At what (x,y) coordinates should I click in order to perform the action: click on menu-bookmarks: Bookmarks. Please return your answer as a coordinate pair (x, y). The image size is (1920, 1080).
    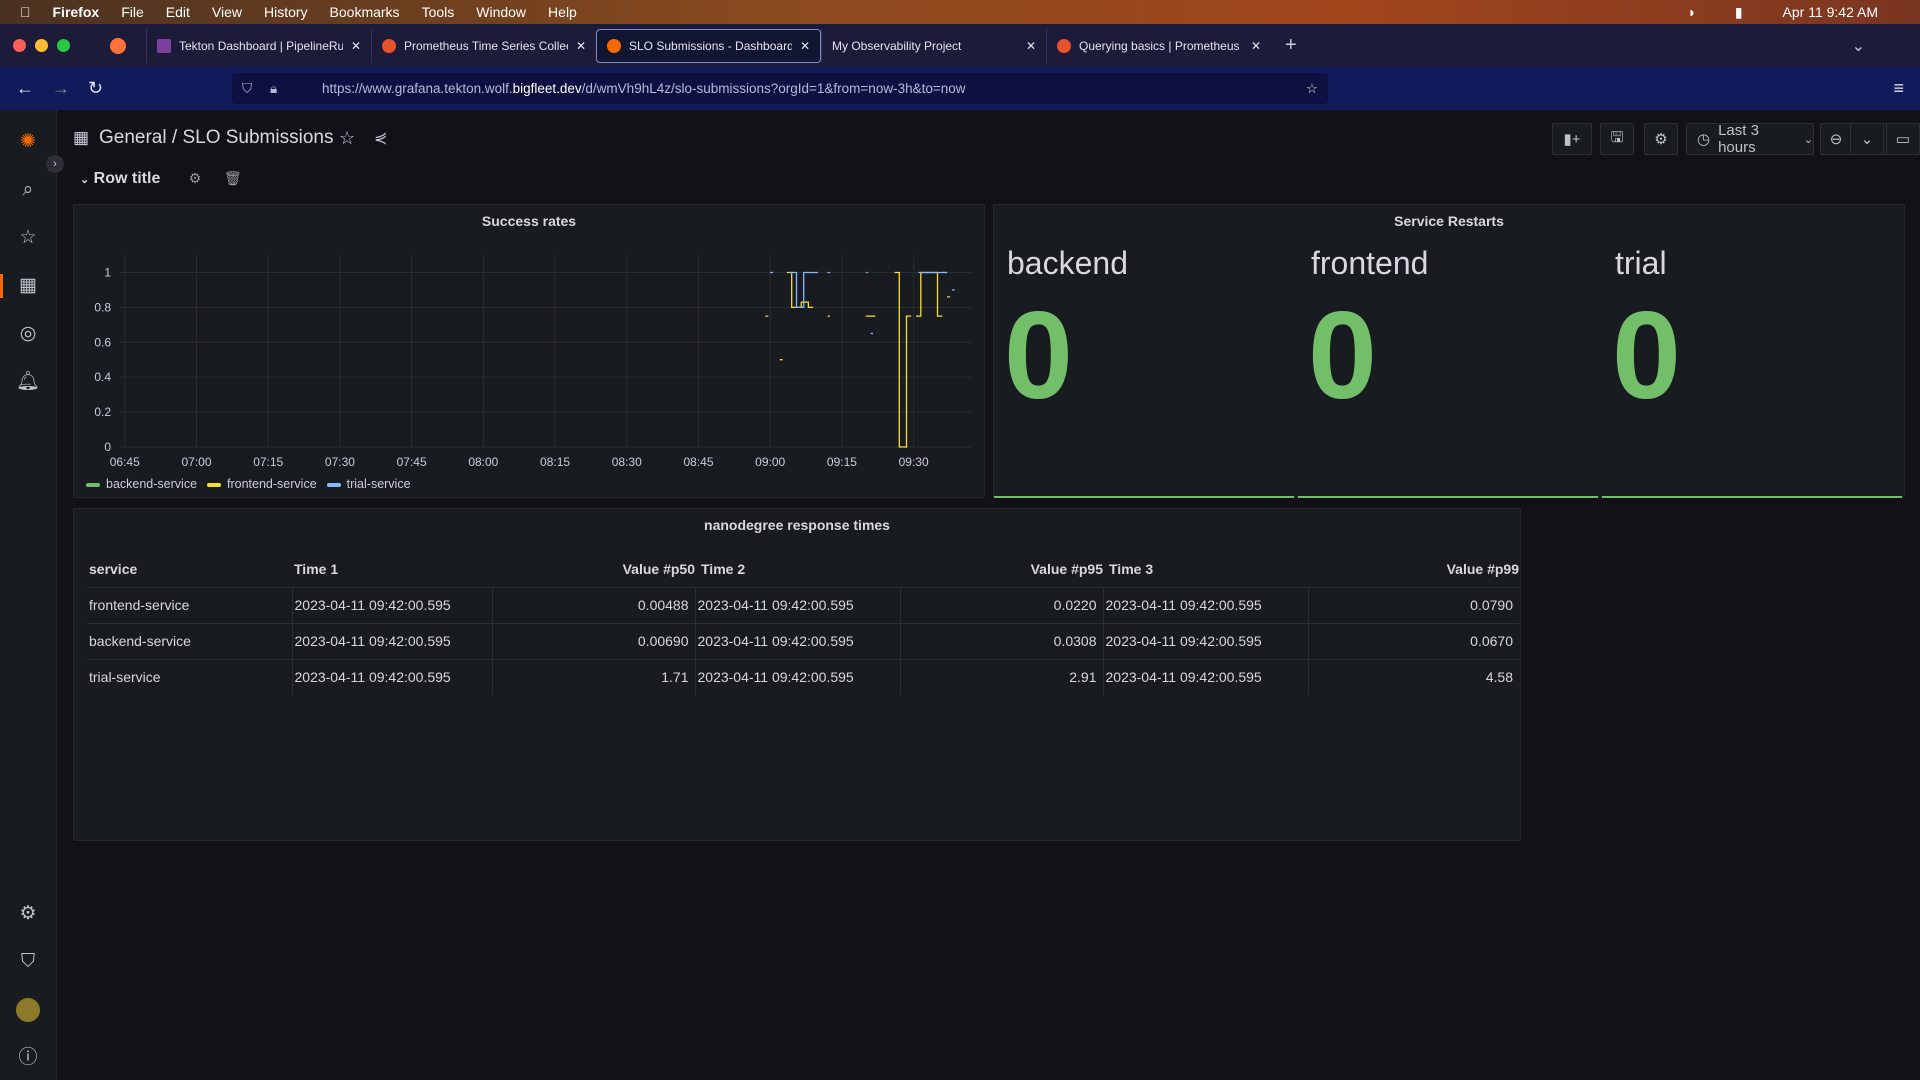
    Looking at the image, I should click on (365, 12).